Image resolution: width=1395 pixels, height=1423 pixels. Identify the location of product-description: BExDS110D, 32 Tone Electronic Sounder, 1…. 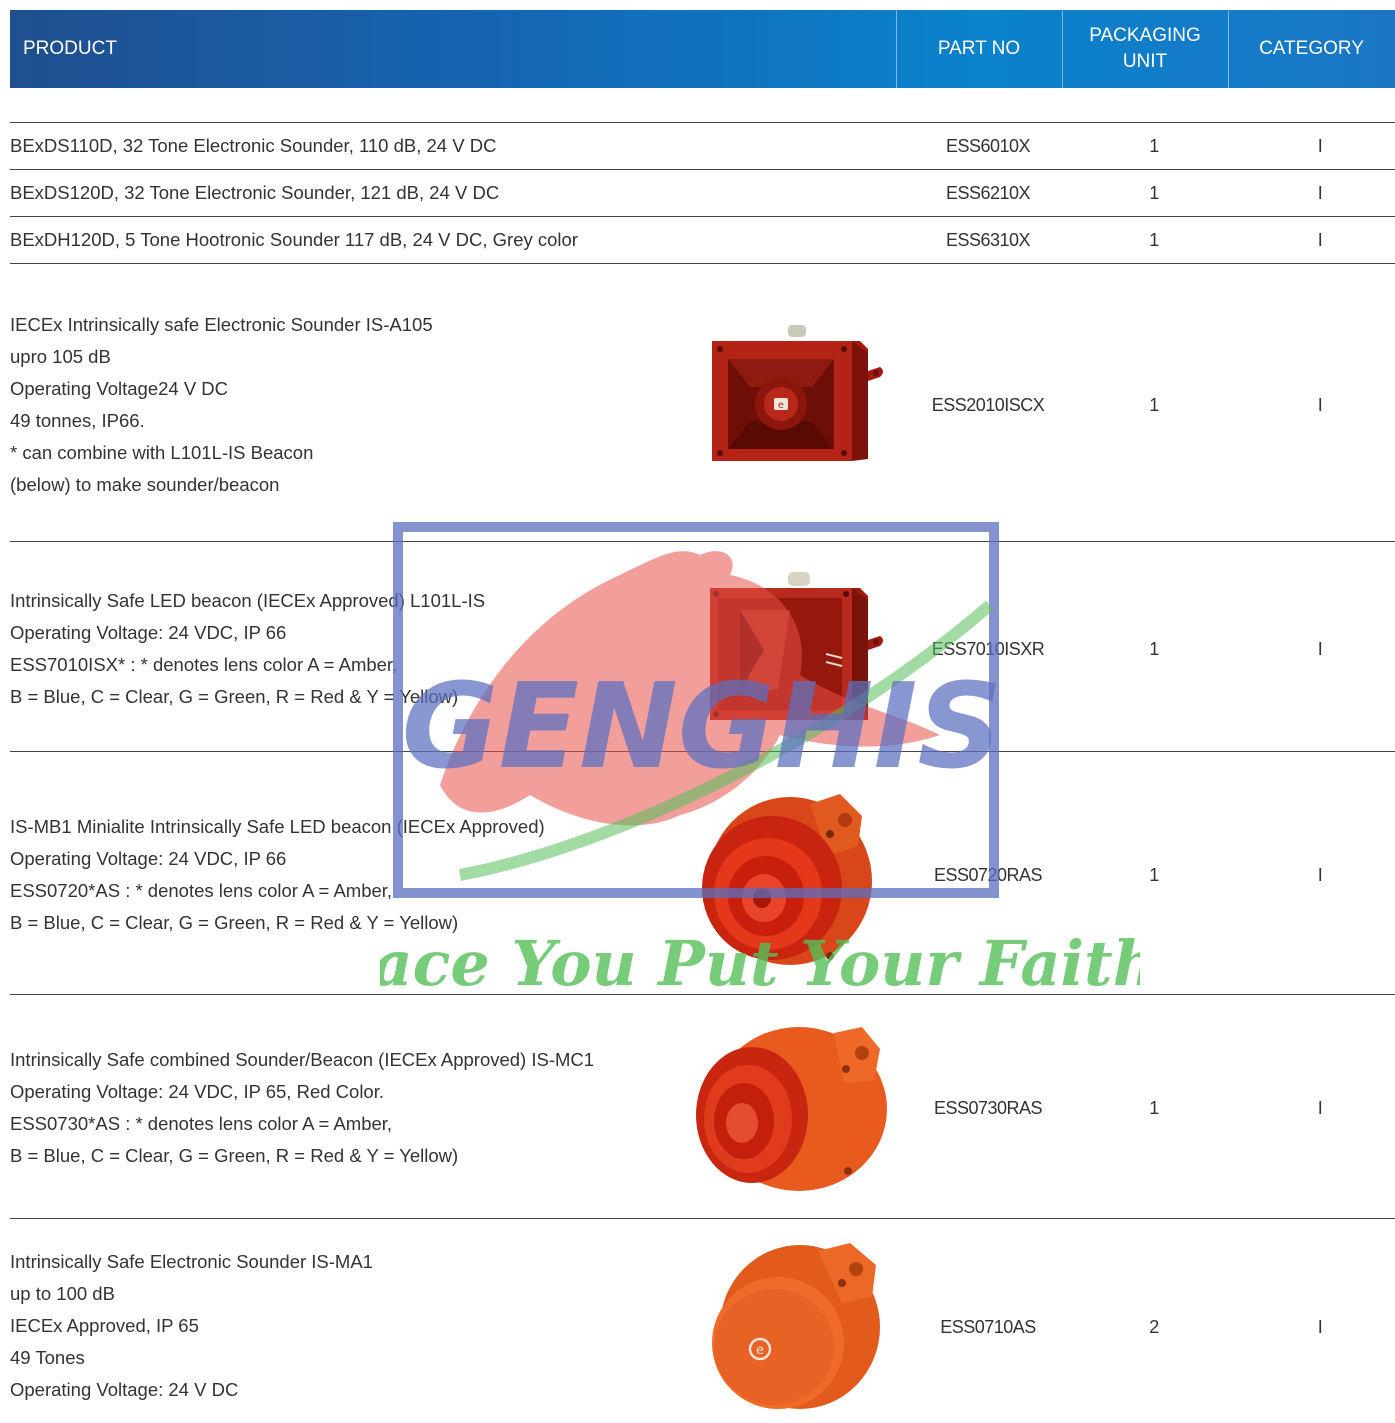
(253, 145).